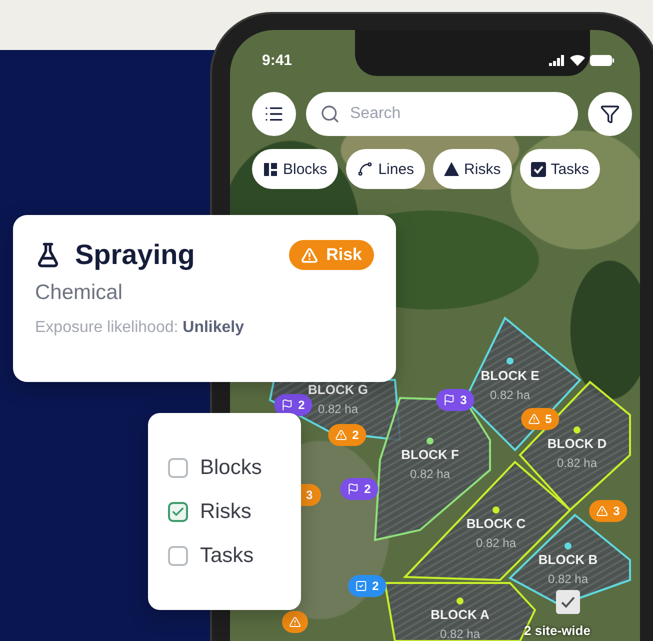 The image size is (653, 641). What do you see at coordinates (135, 255) in the screenshot?
I see `card-title: Spraying` at bounding box center [135, 255].